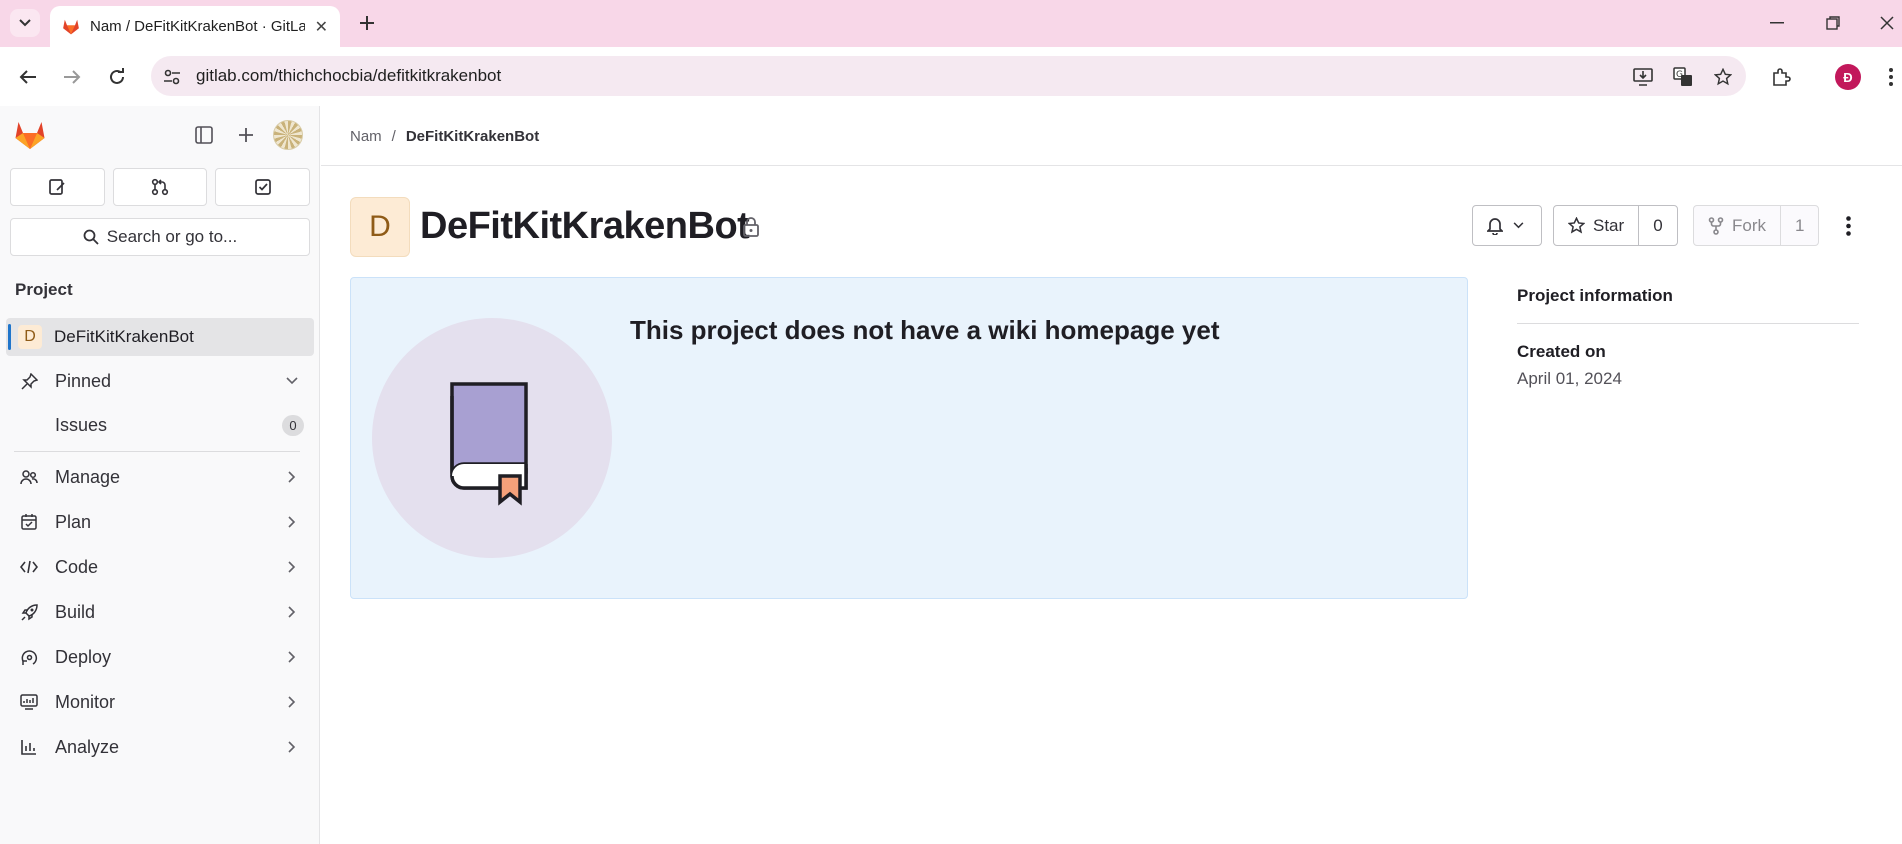 The height and width of the screenshot is (844, 1902). Describe the element at coordinates (1723, 77) in the screenshot. I see `bookmark-star-icon` at that location.